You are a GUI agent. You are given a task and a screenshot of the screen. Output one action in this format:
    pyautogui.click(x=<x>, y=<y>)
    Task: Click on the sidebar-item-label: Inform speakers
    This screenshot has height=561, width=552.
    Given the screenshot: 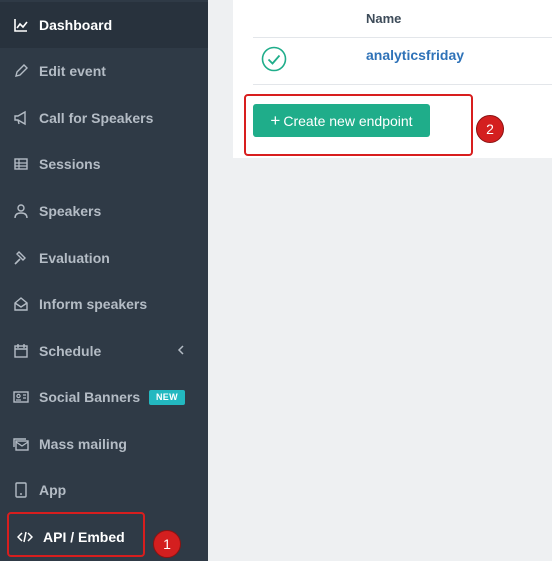 What is the action you would take?
    pyautogui.click(x=93, y=304)
    